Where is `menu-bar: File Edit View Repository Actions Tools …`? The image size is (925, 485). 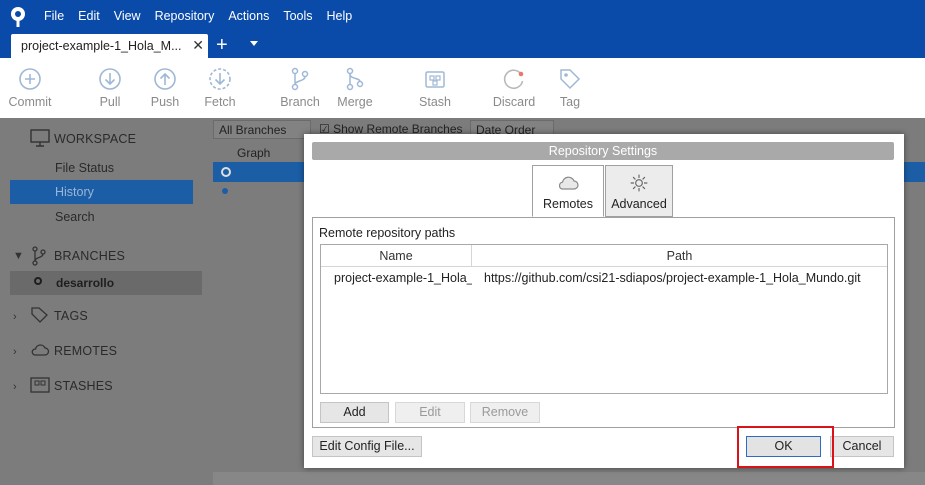
menu-bar: File Edit View Repository Actions Tools … is located at coordinates (462, 16).